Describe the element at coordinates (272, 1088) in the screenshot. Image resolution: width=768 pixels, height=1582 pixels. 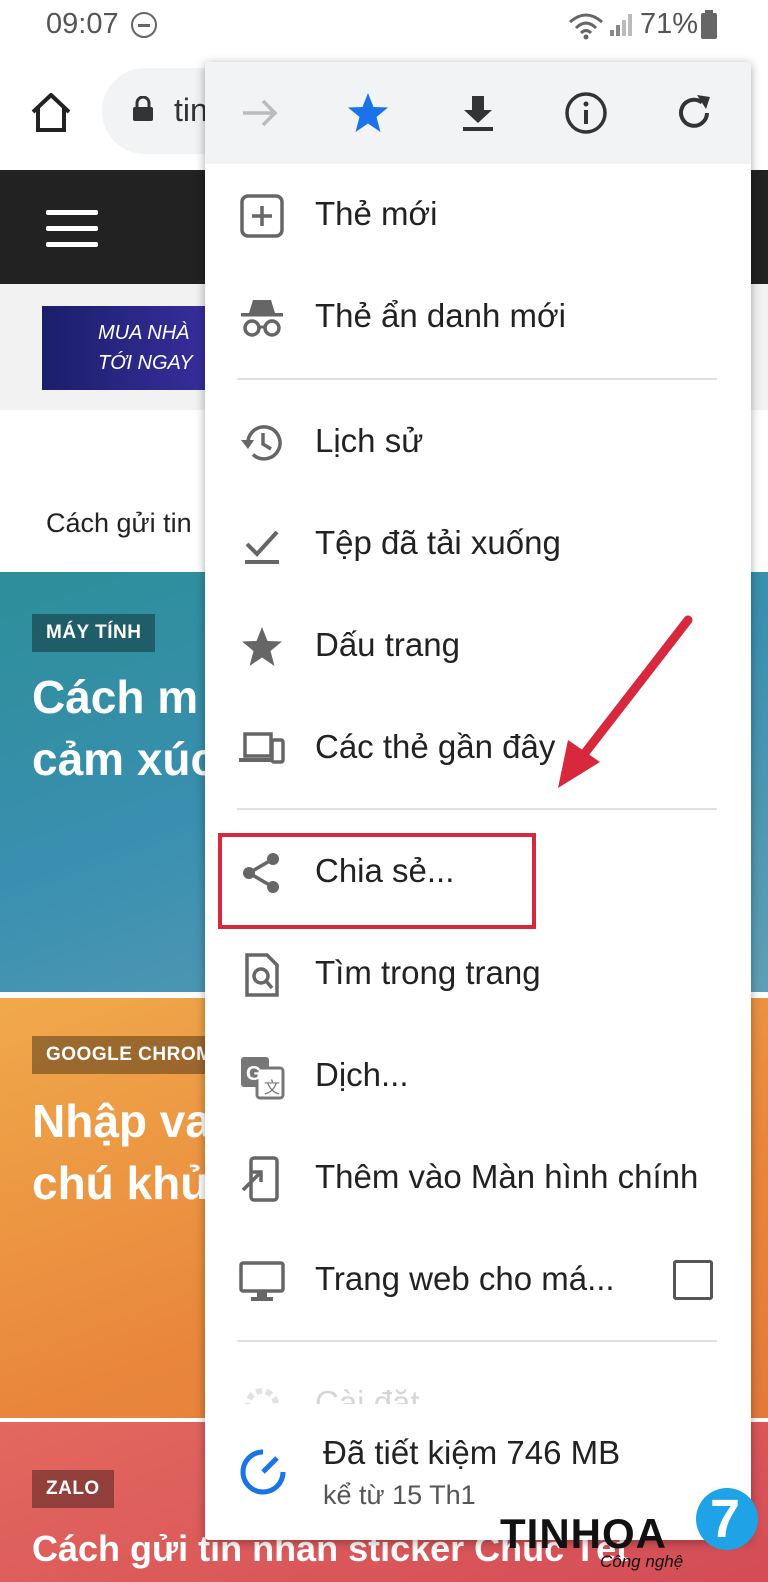
I see `svg-text: 文` at that location.